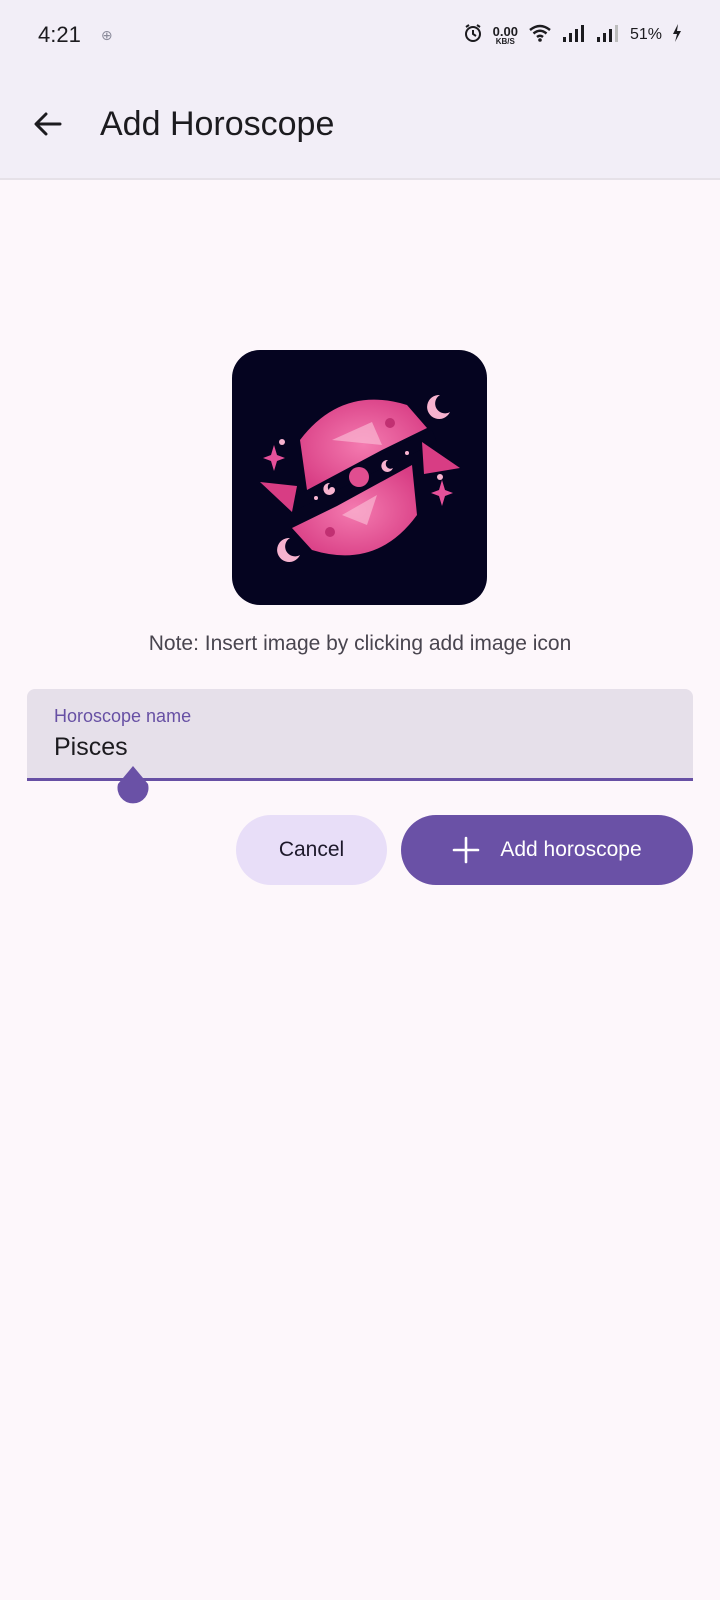 The height and width of the screenshot is (1600, 720). I want to click on network-speed: 0.00 KB/S, so click(505, 35).